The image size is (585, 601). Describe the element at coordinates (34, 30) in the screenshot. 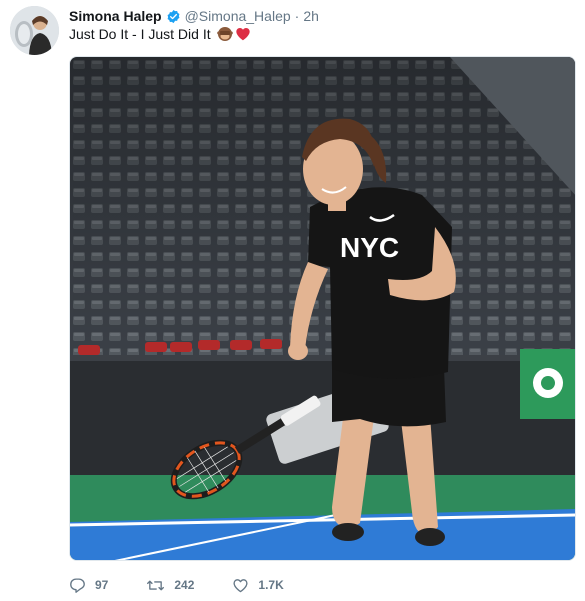

I see `avatar` at that location.